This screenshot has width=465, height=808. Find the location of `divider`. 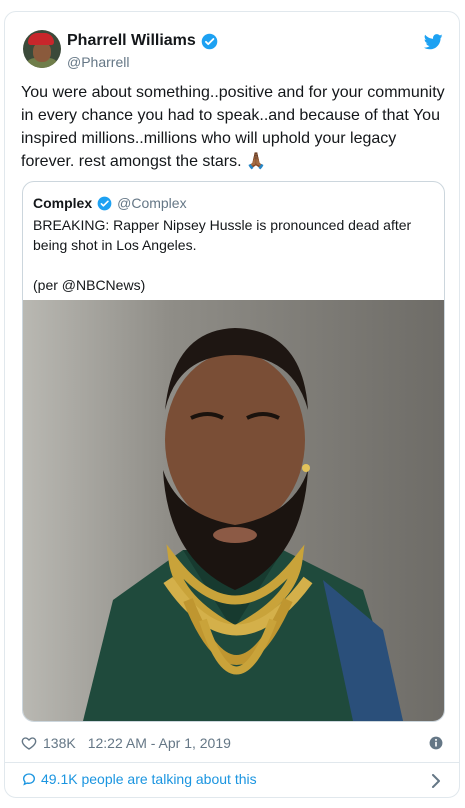

divider is located at coordinates (232, 762).